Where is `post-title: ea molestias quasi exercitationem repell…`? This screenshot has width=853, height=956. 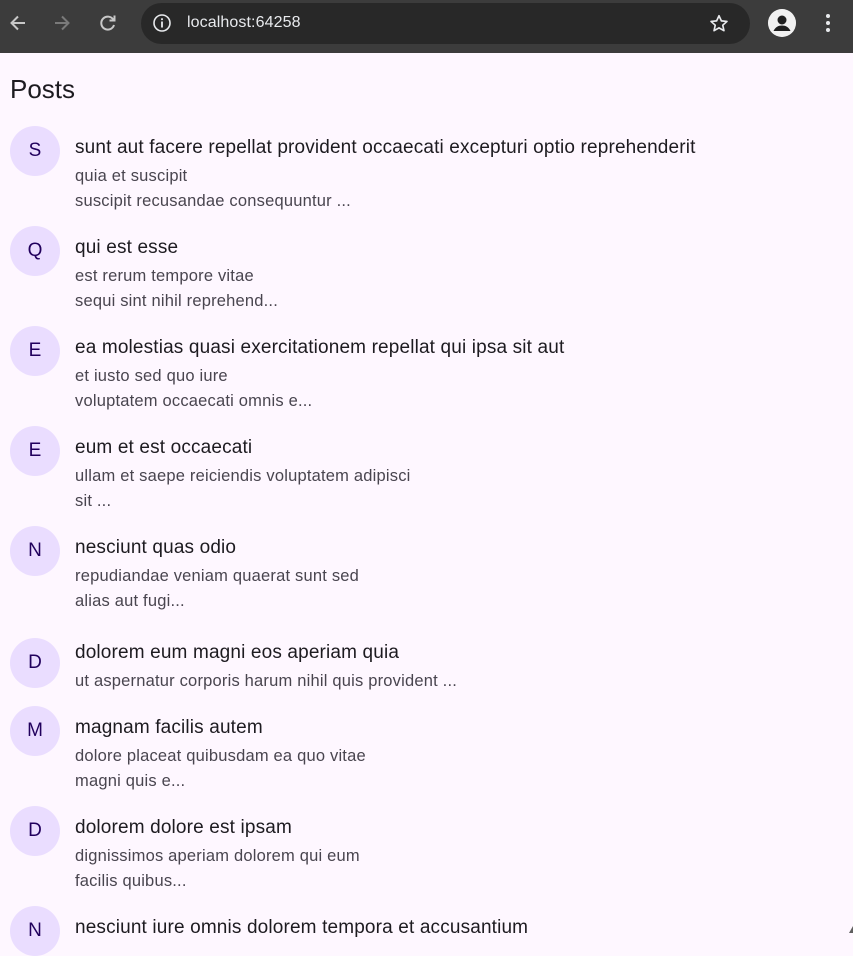
post-title: ea molestias quasi exercitationem repell… is located at coordinates (320, 347).